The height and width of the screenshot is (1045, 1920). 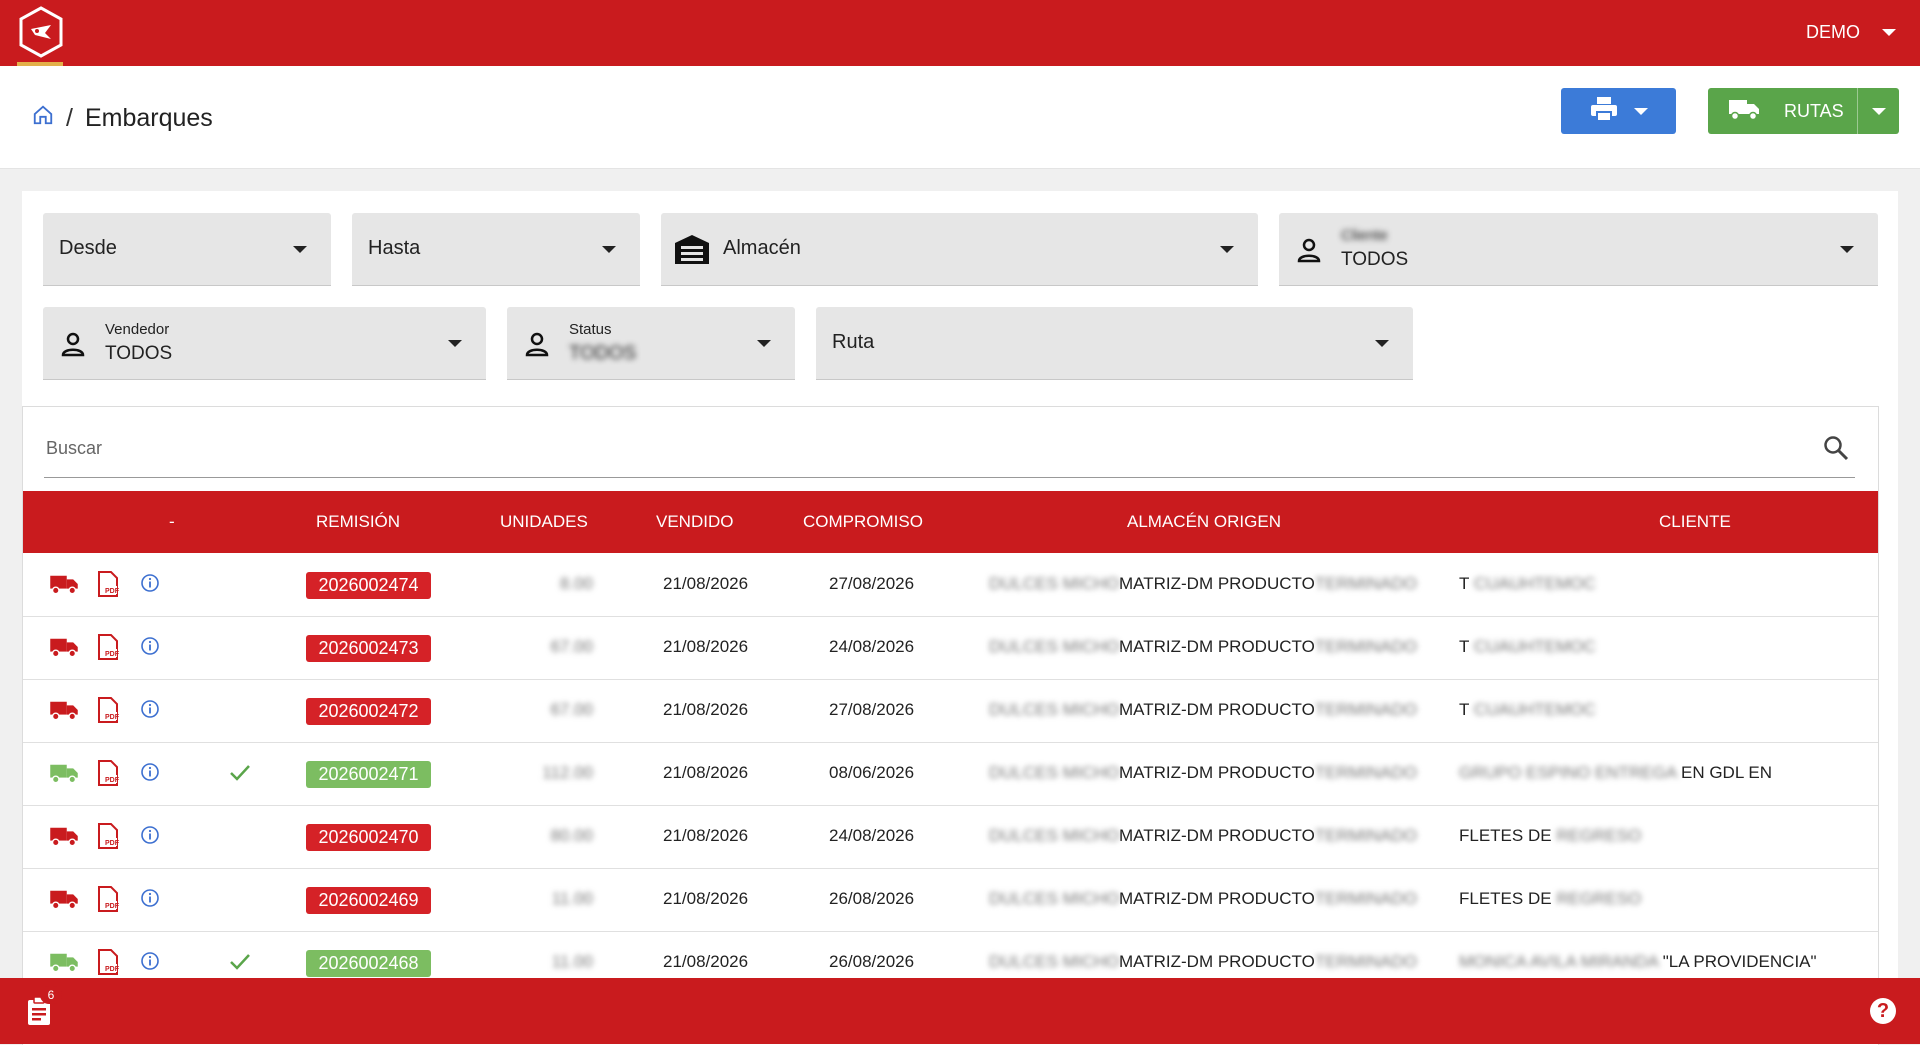 What do you see at coordinates (368, 648) in the screenshot?
I see `remision-badge: 2026002473` at bounding box center [368, 648].